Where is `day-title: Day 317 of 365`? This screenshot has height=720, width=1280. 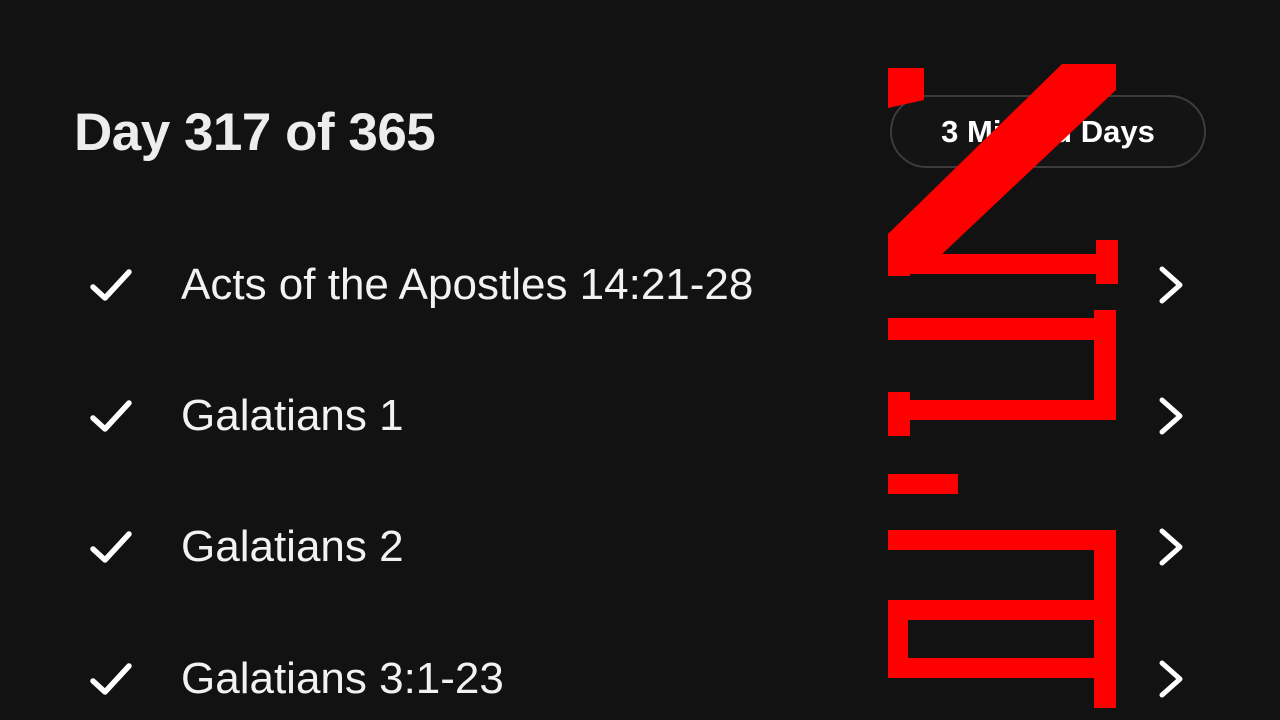
day-title: Day 317 of 365 is located at coordinates (255, 132).